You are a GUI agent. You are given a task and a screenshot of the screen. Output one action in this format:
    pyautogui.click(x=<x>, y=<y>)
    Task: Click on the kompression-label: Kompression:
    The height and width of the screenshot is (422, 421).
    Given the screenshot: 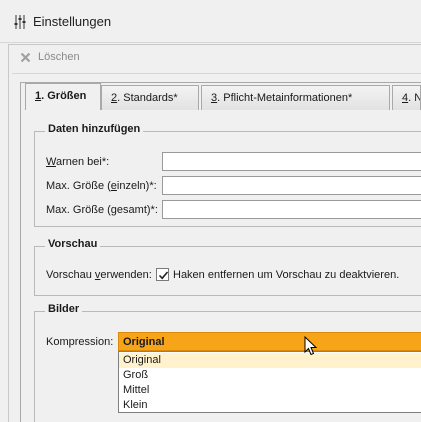 What is the action you would take?
    pyautogui.click(x=80, y=342)
    